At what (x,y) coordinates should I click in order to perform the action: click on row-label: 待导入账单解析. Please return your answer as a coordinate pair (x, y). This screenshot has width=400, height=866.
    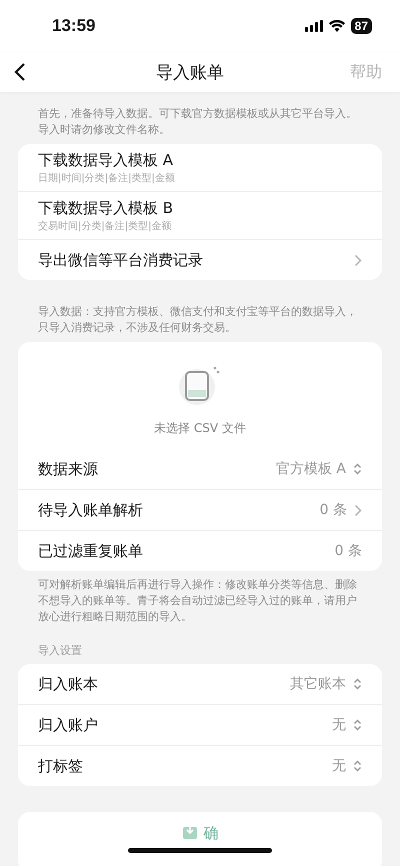
    Looking at the image, I should click on (90, 510).